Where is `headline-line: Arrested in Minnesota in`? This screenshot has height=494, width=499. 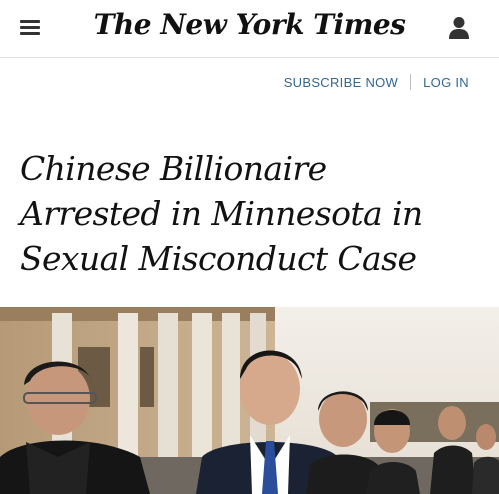
headline-line: Arrested in Minnesota in is located at coordinates (221, 213).